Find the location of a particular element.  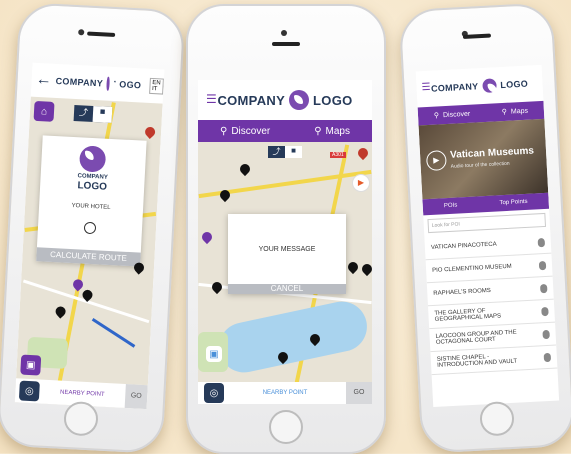

message-modal: YOUR MESSAGE CANCEL is located at coordinates (287, 254).